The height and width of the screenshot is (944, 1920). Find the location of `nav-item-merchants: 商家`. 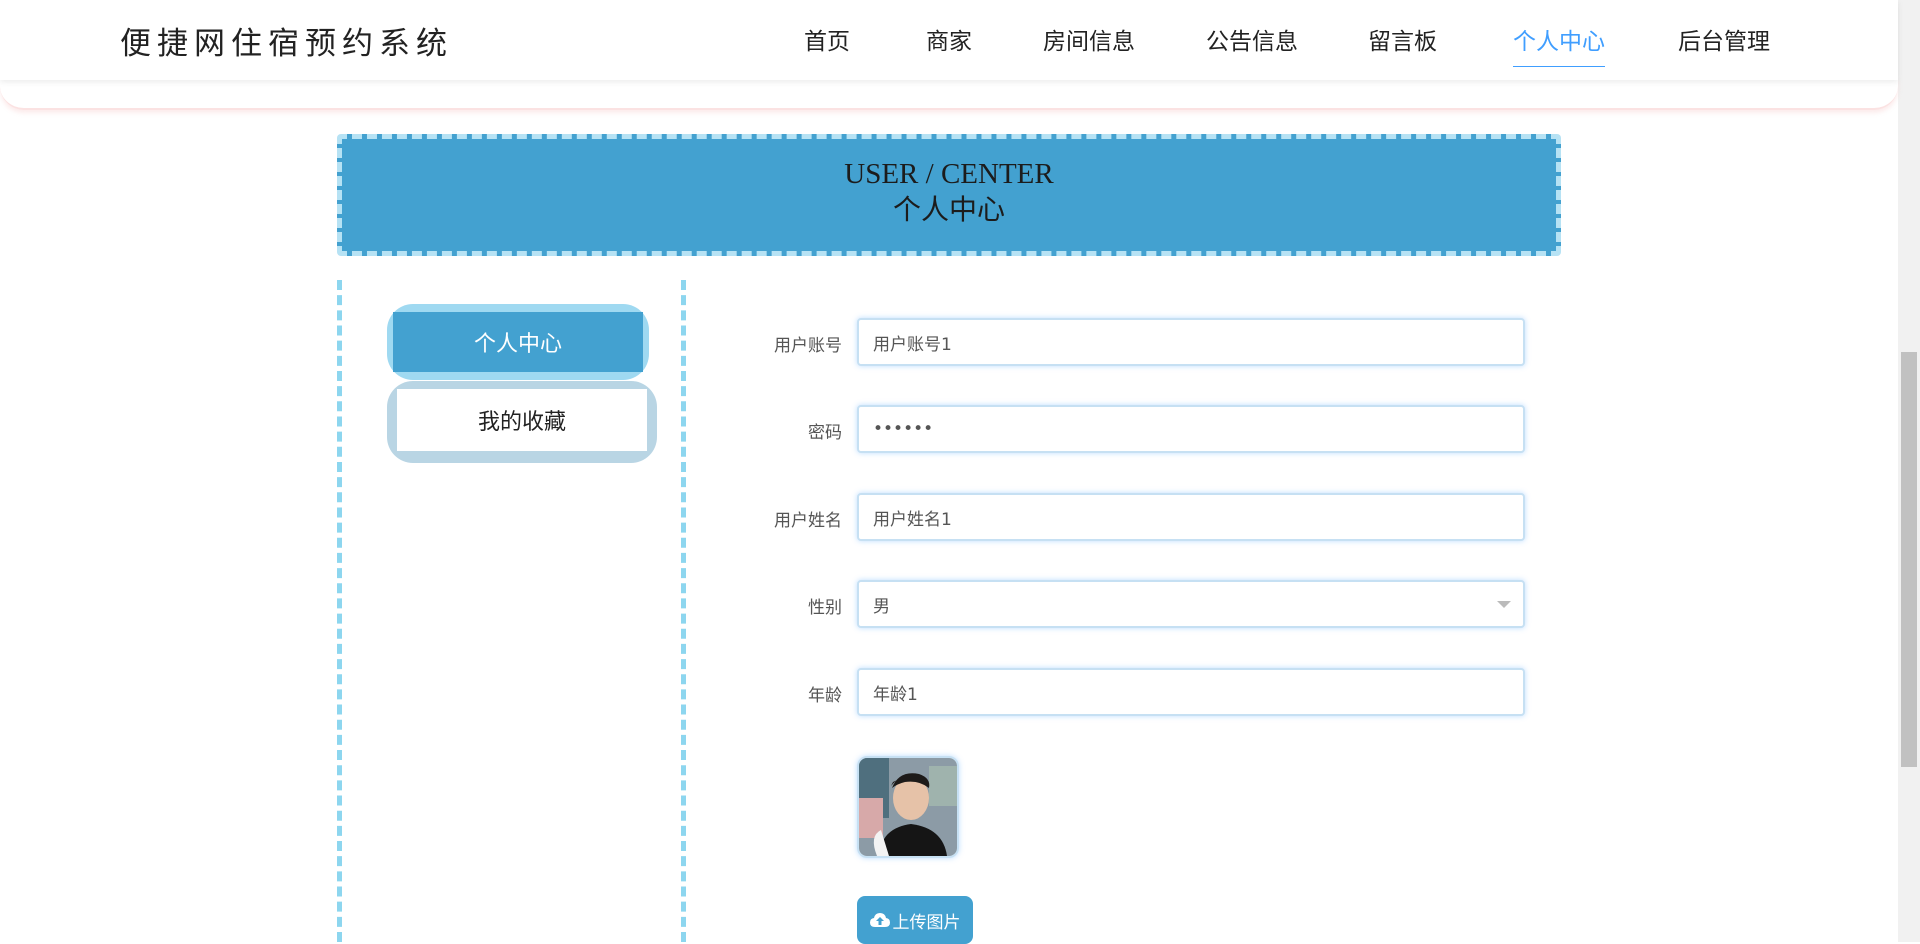

nav-item-merchants: 商家 is located at coordinates (949, 44).